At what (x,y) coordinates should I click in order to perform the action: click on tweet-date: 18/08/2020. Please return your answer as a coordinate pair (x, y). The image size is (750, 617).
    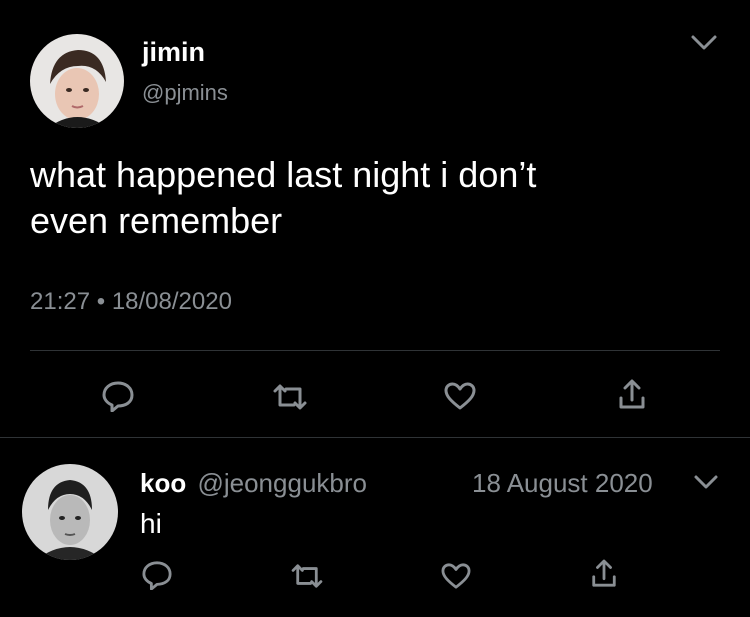
    Looking at the image, I should click on (171, 301).